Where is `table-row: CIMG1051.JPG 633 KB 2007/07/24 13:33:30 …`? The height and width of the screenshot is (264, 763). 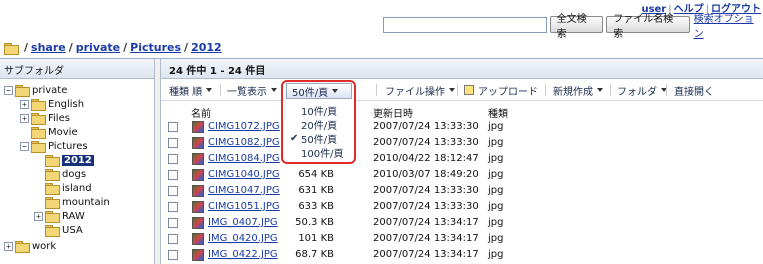
table-row: CIMG1051.JPG 633 KB 2007/07/24 13:33:30 … is located at coordinates (462, 207).